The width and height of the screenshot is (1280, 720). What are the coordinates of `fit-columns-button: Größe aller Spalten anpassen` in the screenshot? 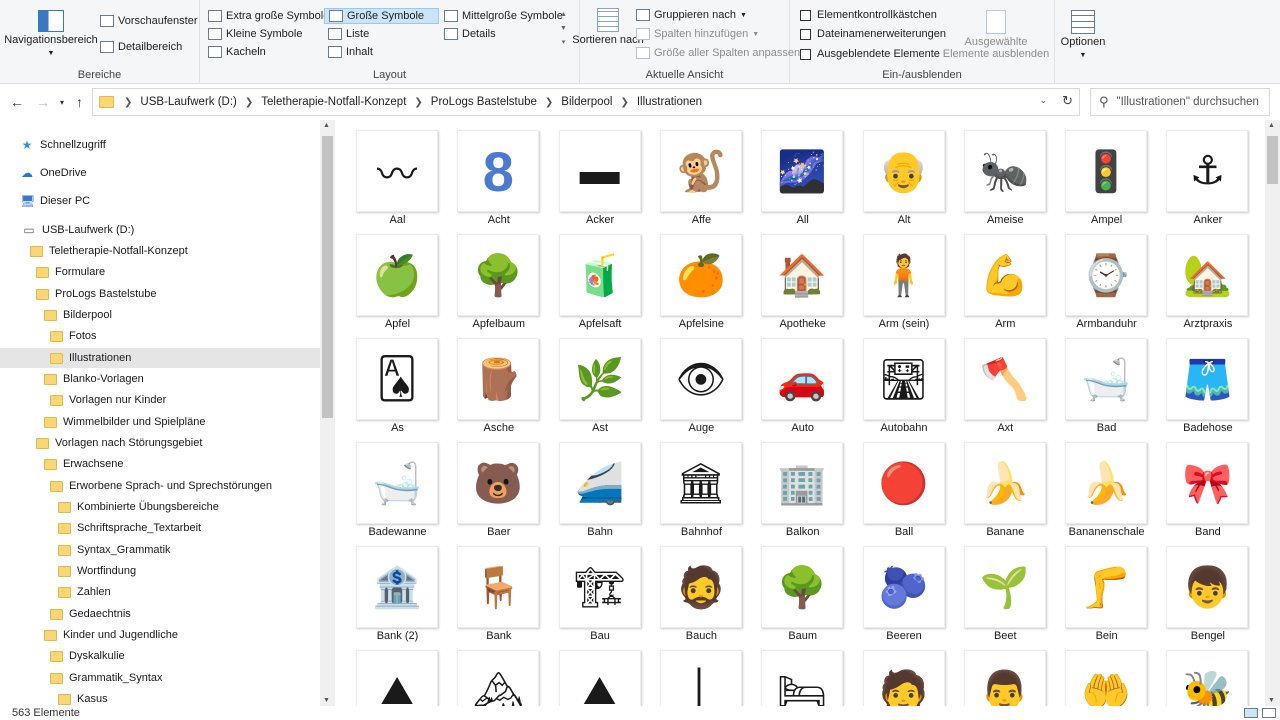 It's located at (718, 53).